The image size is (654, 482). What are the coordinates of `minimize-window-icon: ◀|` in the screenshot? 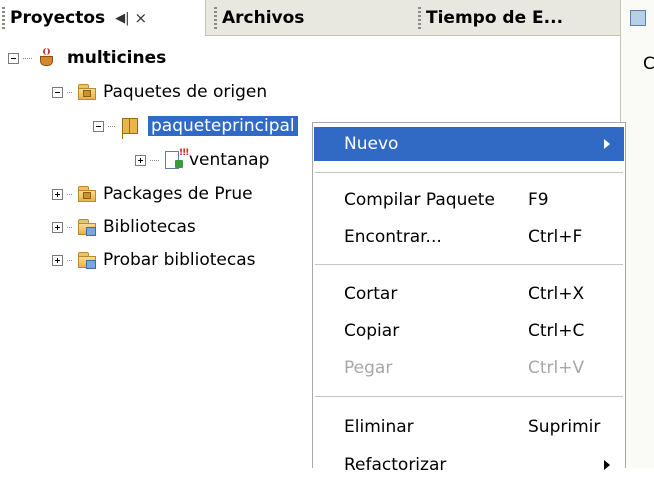 It's located at (122, 18).